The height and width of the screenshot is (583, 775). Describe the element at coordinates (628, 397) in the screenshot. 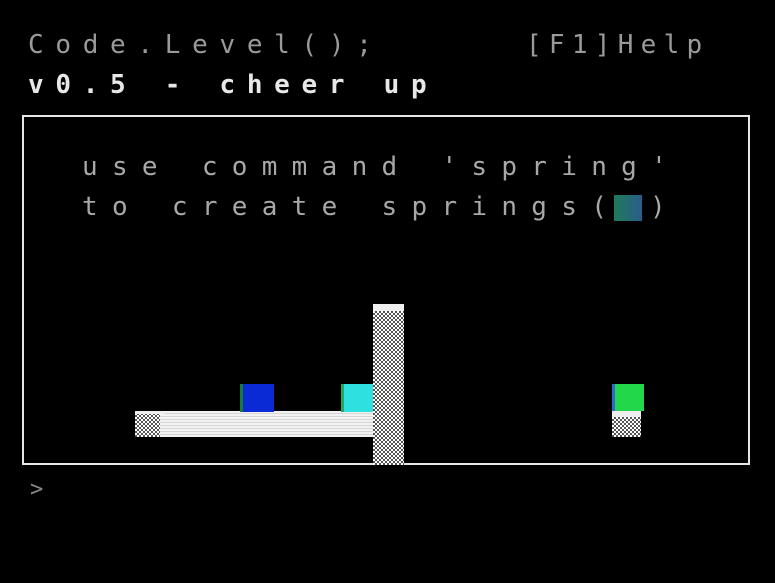

I see `green-block` at that location.